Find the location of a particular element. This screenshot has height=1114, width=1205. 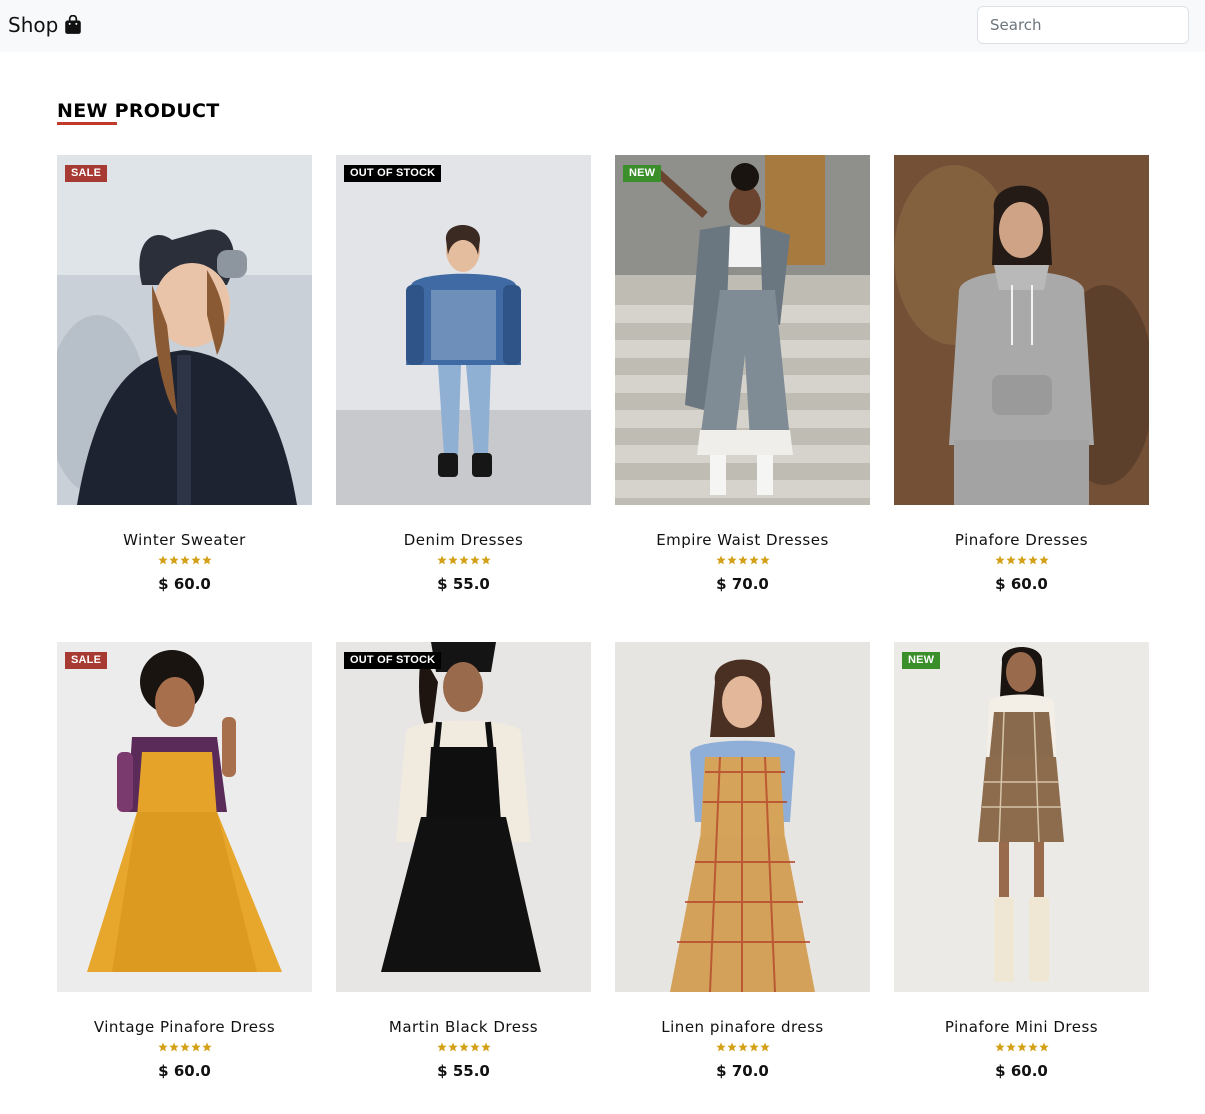

section-title: NEW PRODUCT is located at coordinates (138, 111).